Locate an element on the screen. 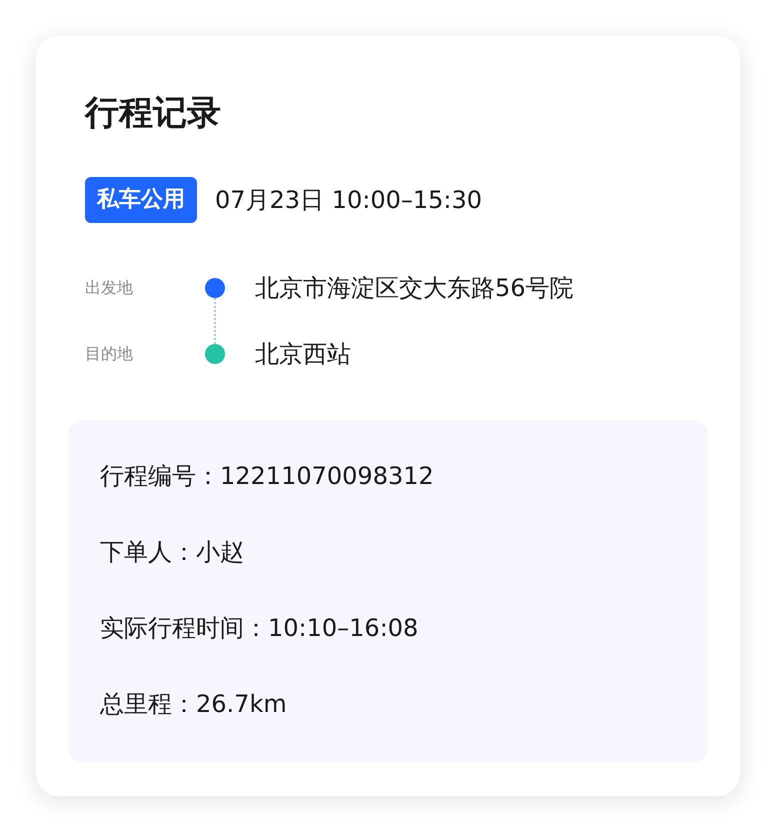  detail-text: 下单人：小赵 is located at coordinates (172, 552).